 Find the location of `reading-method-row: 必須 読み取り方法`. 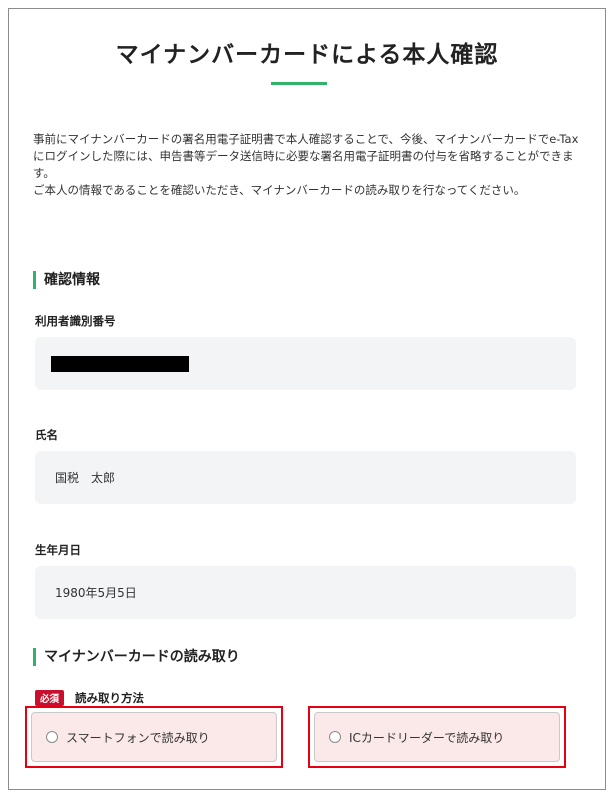

reading-method-row: 必須 読み取り方法 is located at coordinates (89, 698).